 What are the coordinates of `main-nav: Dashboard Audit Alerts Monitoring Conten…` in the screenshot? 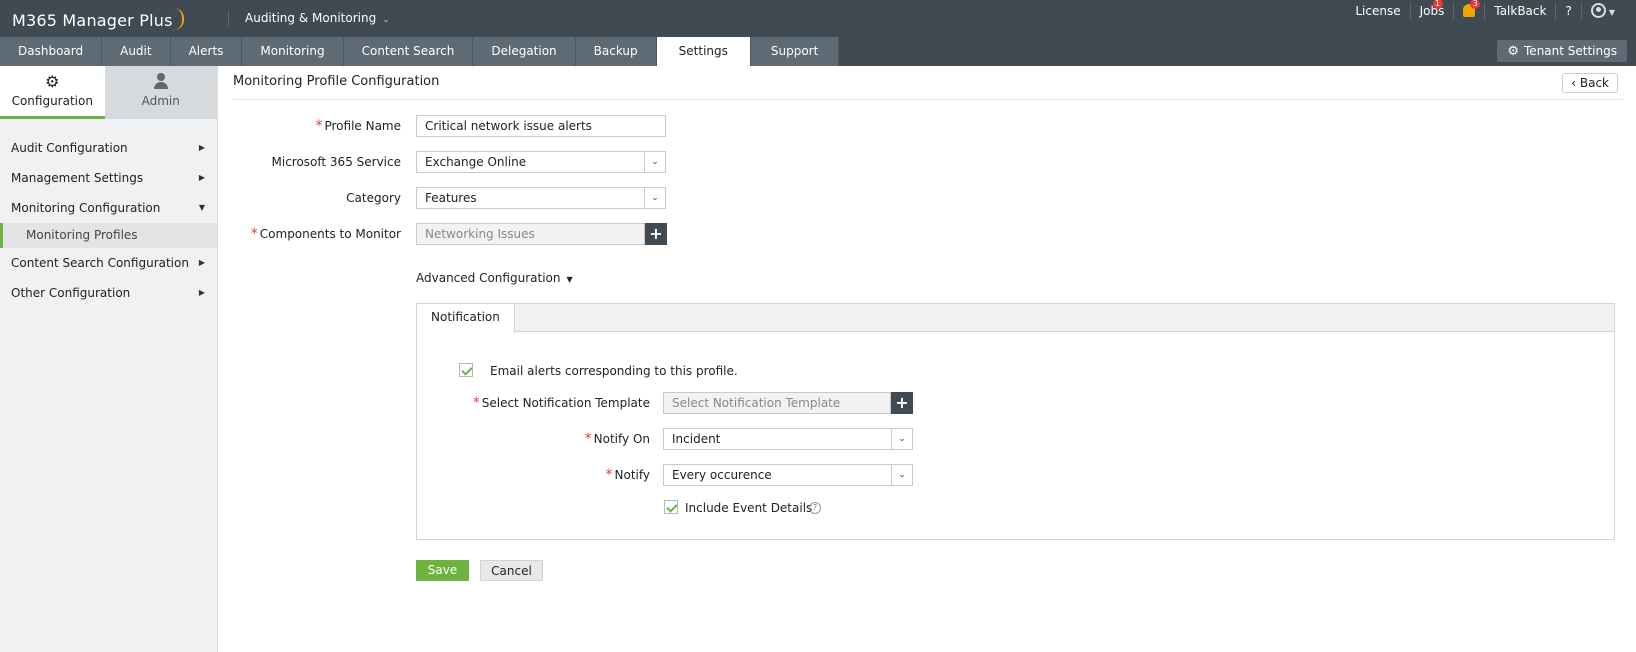 It's located at (818, 51).